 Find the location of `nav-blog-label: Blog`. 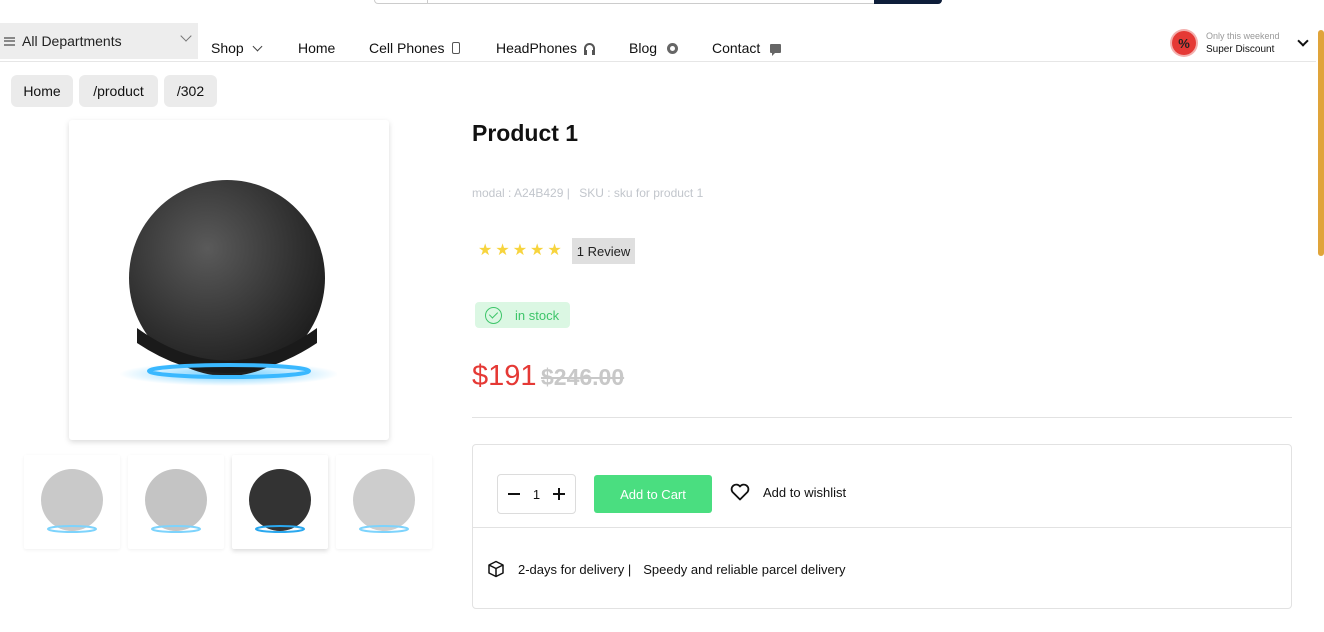

nav-blog-label: Blog is located at coordinates (643, 48).